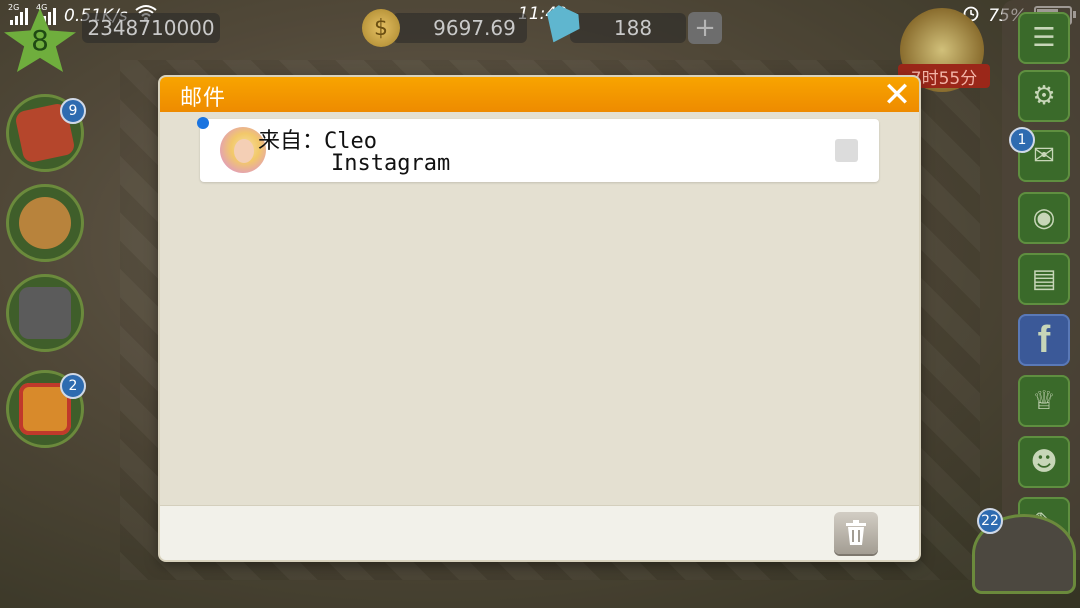  Describe the element at coordinates (539, 96) in the screenshot. I see `dialog-header: 邮件 ✕` at that location.